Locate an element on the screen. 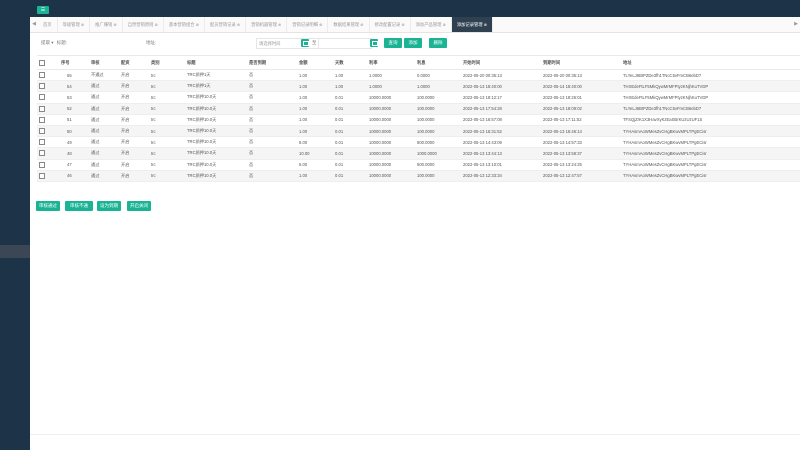 This screenshot has width=800, height=450. cell-id: 50 is located at coordinates (74, 131).